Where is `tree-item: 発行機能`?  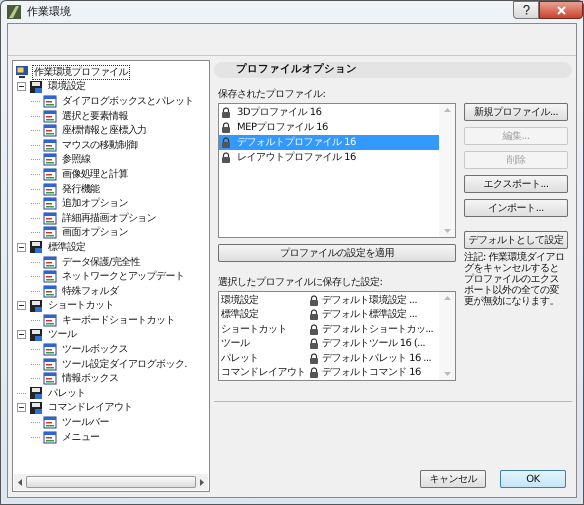
tree-item: 発行機能 is located at coordinates (81, 189).